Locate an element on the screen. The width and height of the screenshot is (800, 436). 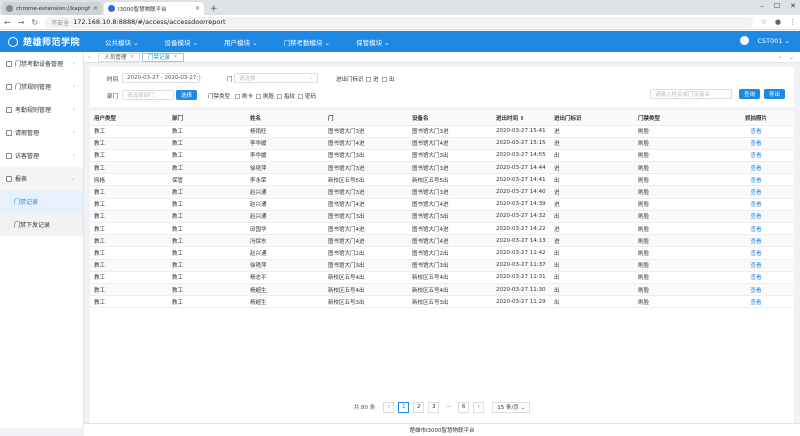
prev-page-button: ‹ is located at coordinates (389, 407).